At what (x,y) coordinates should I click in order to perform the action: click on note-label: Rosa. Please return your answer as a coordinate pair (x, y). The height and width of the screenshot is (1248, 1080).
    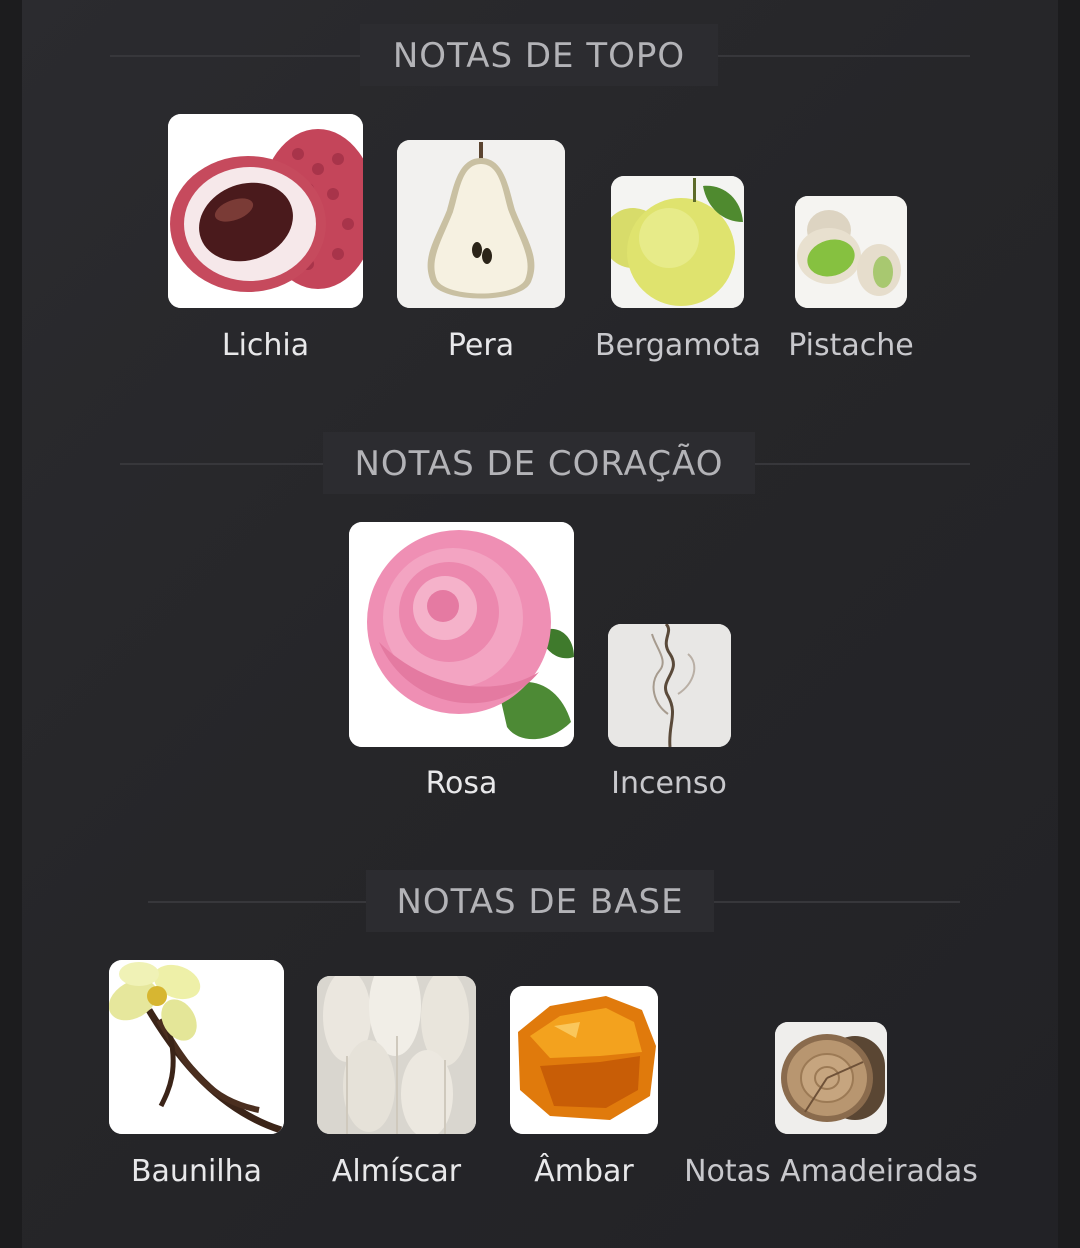
    Looking at the image, I should click on (461, 783).